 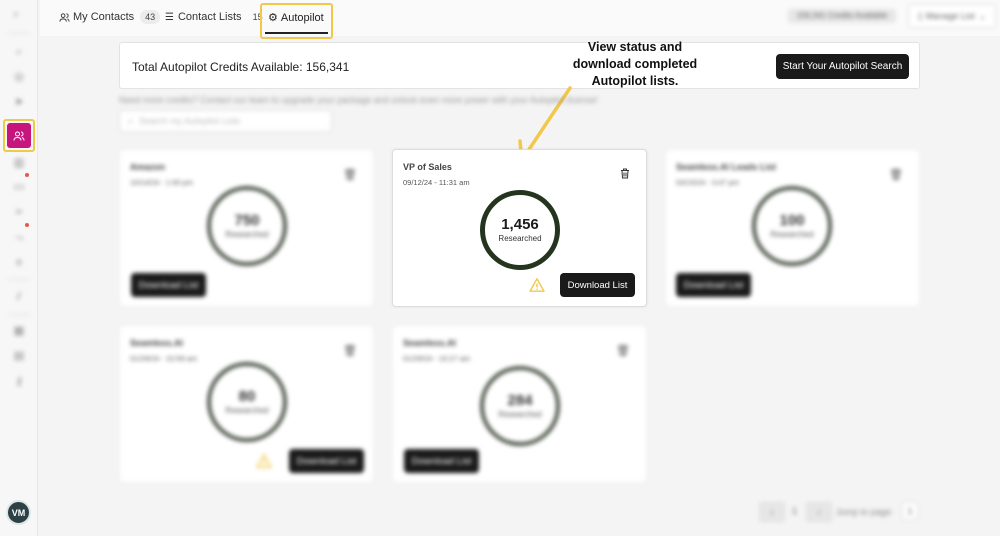 What do you see at coordinates (520, 224) in the screenshot?
I see `researched-count: 1,456` at bounding box center [520, 224].